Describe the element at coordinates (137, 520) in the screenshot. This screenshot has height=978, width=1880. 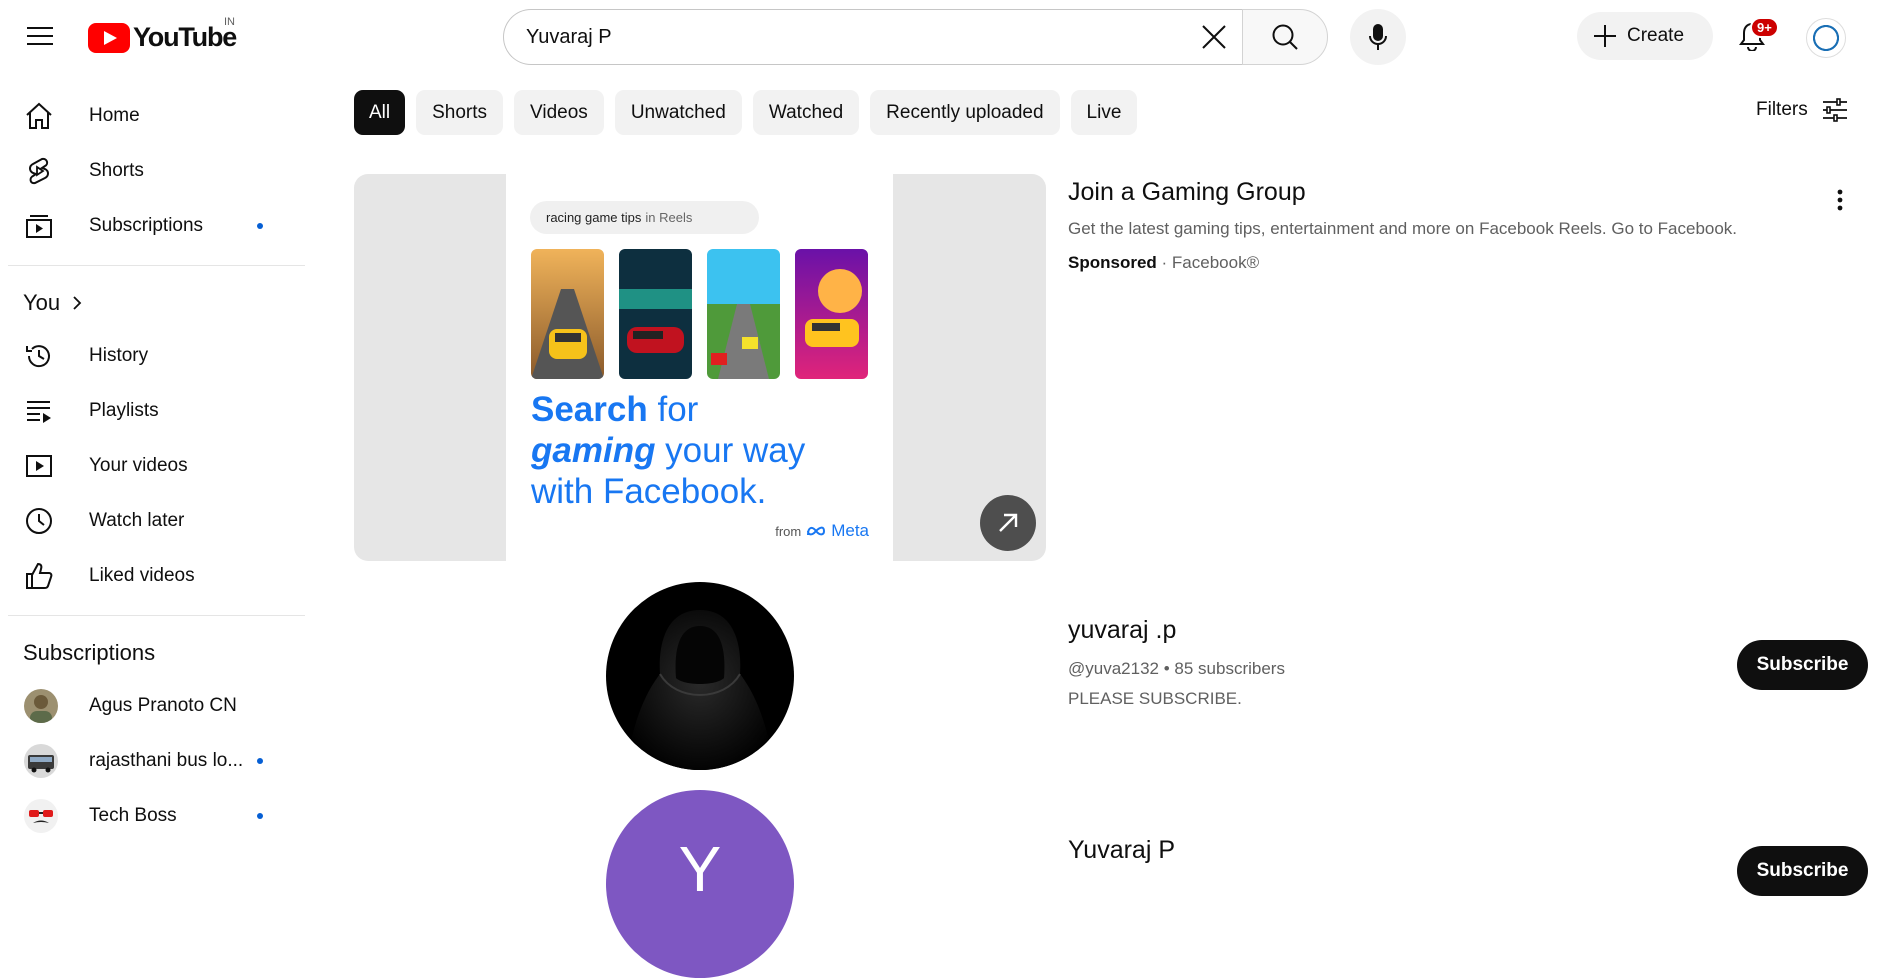
I see `sidebar-item-label: Watch later` at that location.